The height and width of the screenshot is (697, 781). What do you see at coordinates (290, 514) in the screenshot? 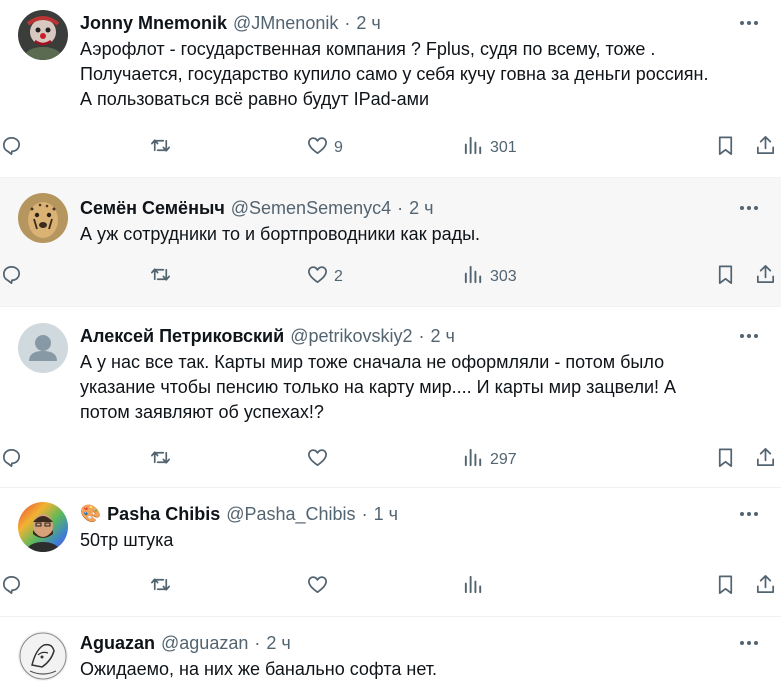
I see `author-handle: @Pasha_Chibis` at bounding box center [290, 514].